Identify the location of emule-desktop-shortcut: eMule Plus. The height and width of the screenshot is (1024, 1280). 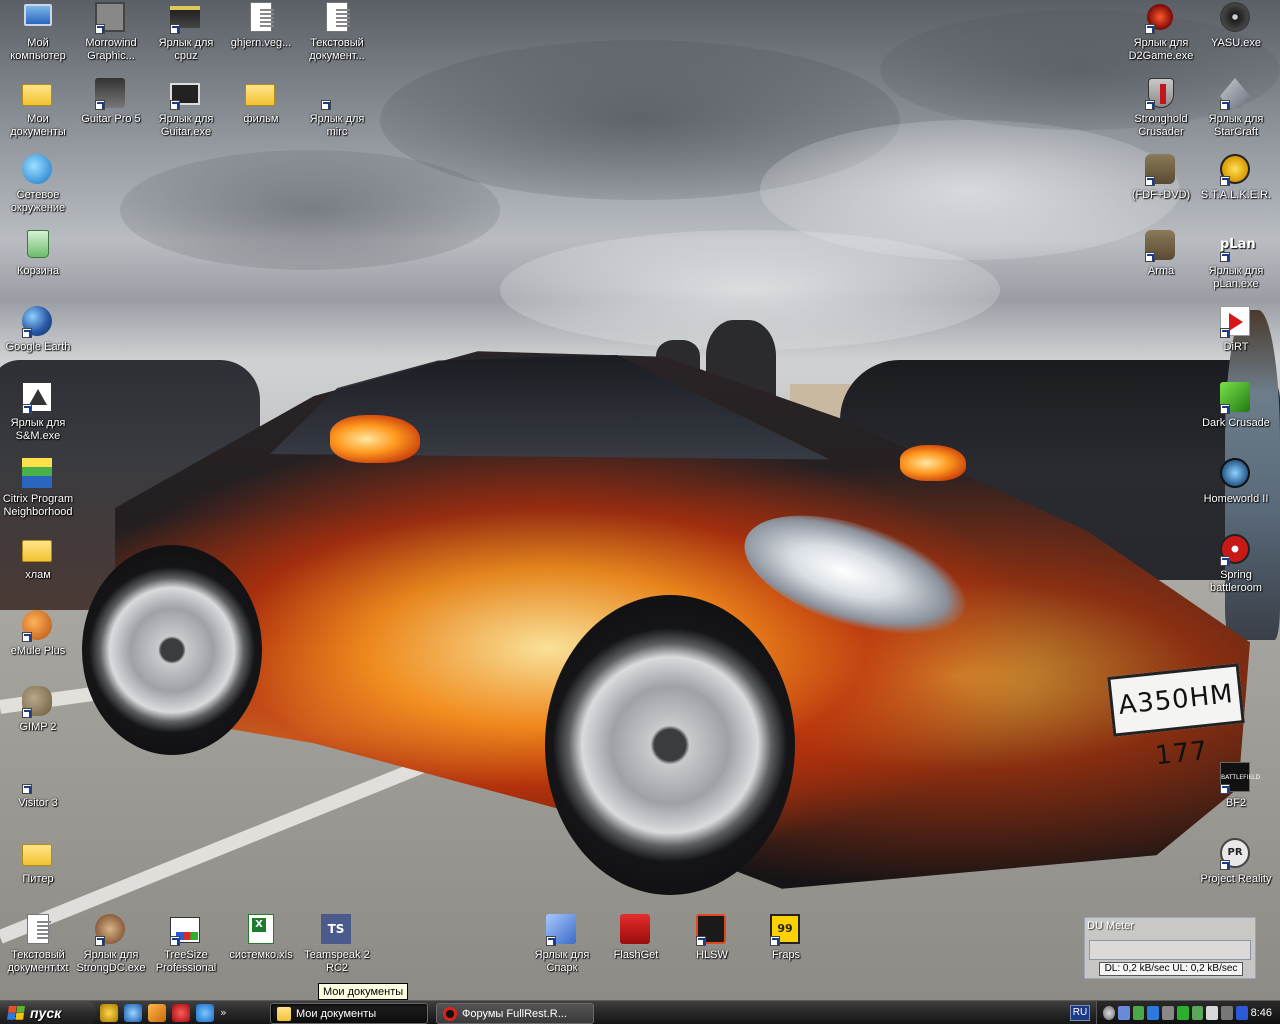
(38, 634).